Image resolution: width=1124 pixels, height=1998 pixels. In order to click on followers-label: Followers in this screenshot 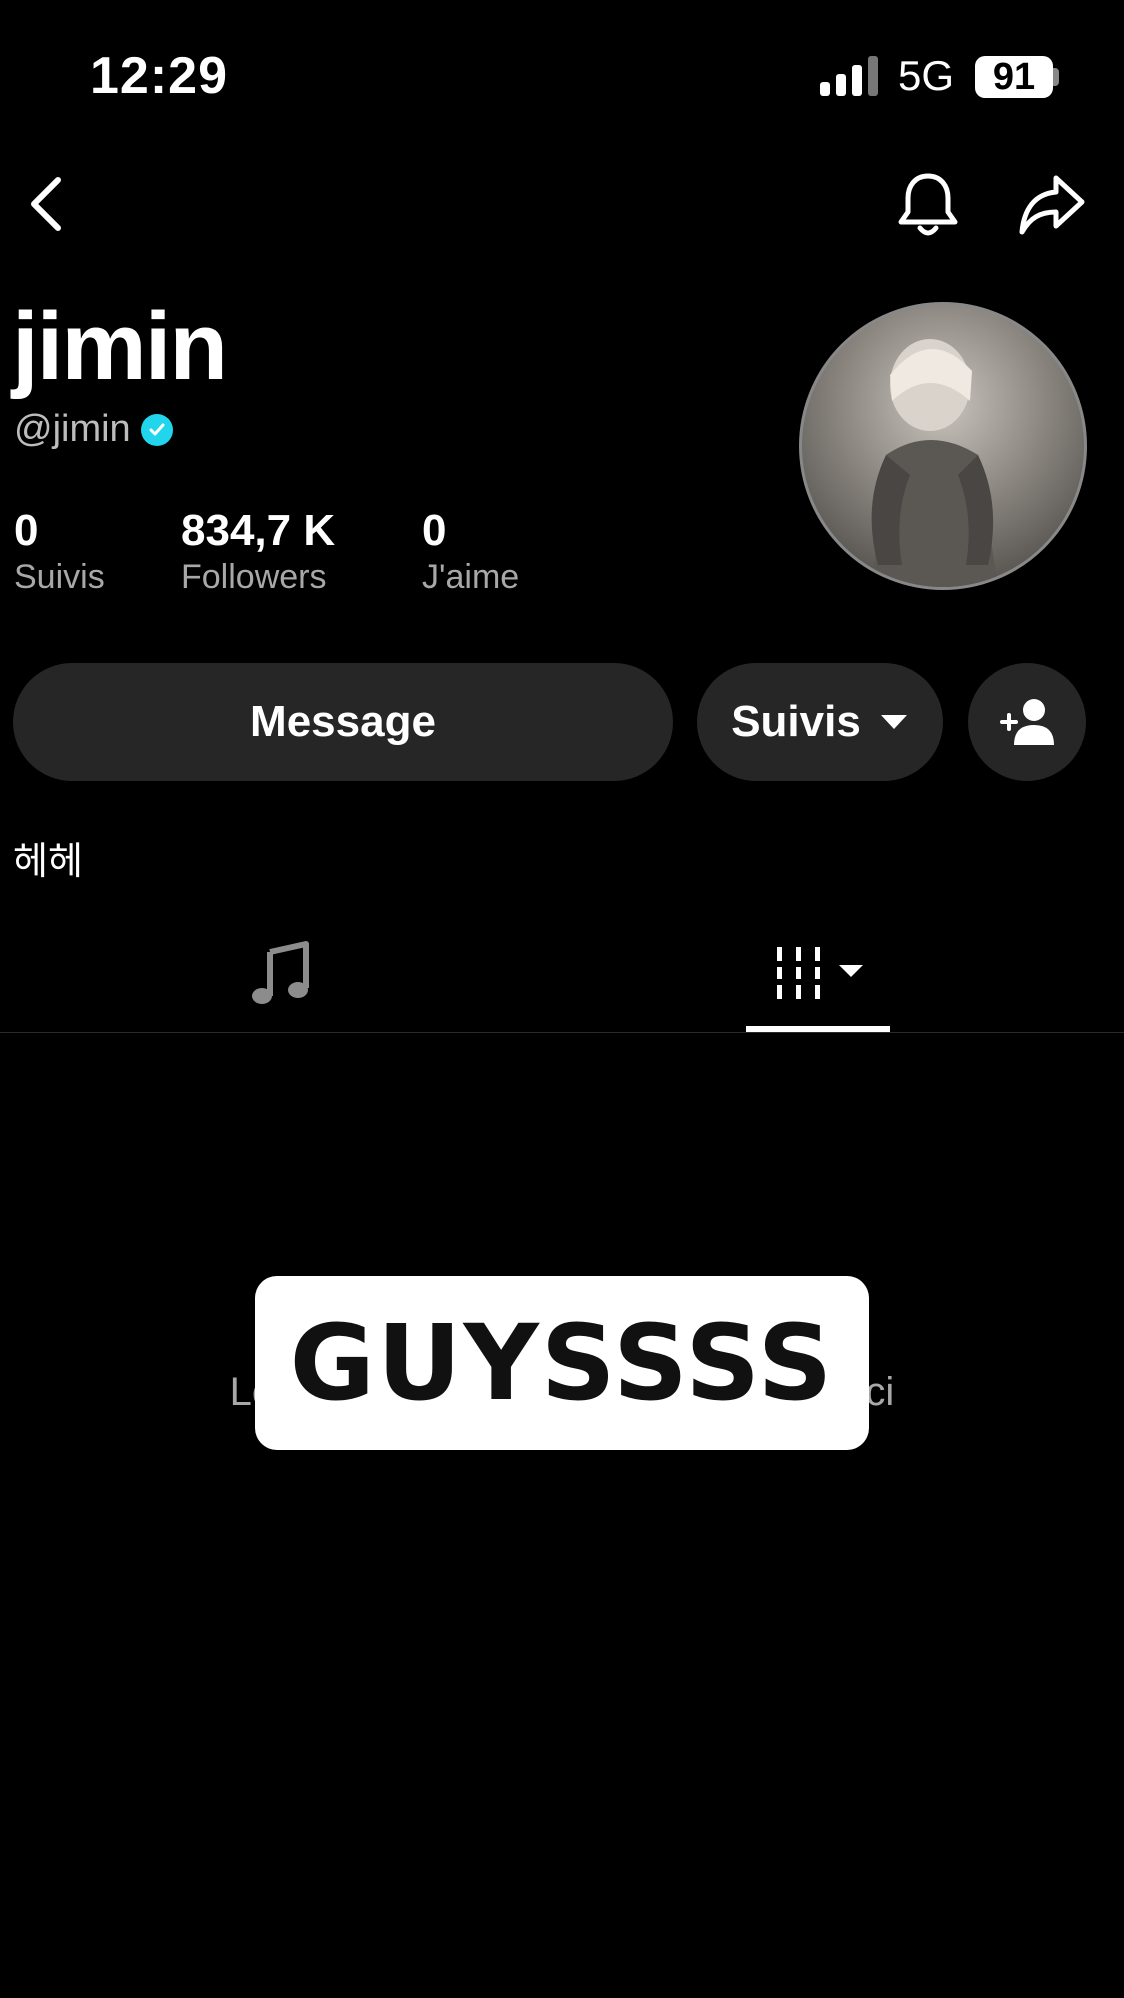, I will do `click(254, 577)`.